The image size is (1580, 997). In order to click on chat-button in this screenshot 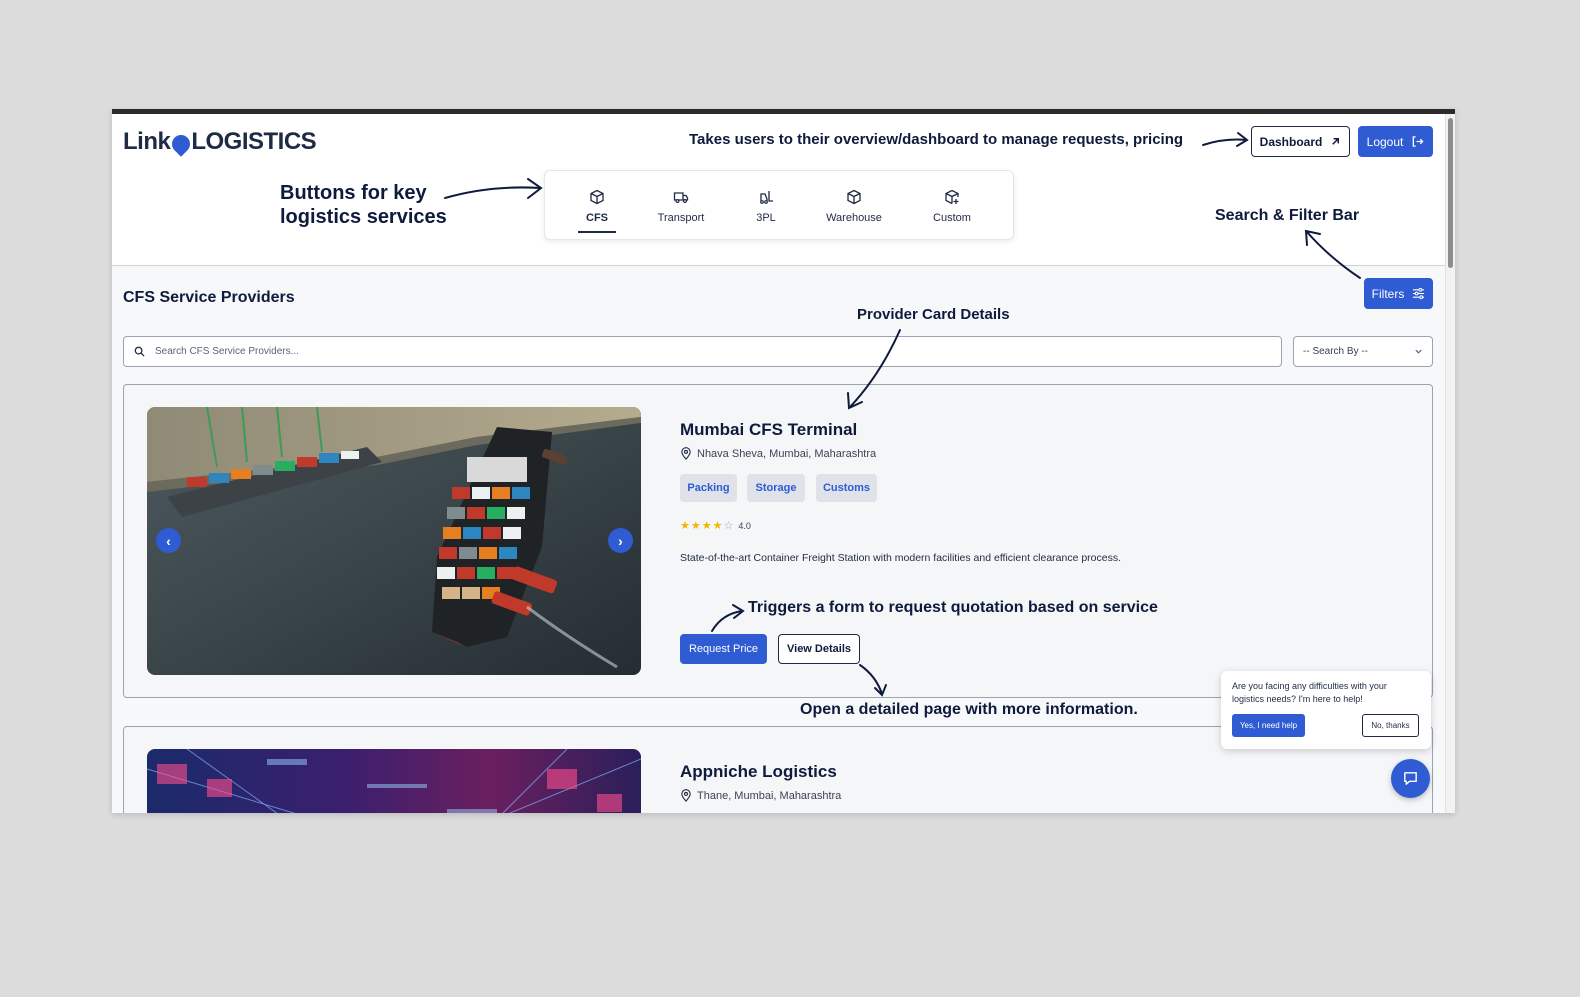, I will do `click(1410, 778)`.